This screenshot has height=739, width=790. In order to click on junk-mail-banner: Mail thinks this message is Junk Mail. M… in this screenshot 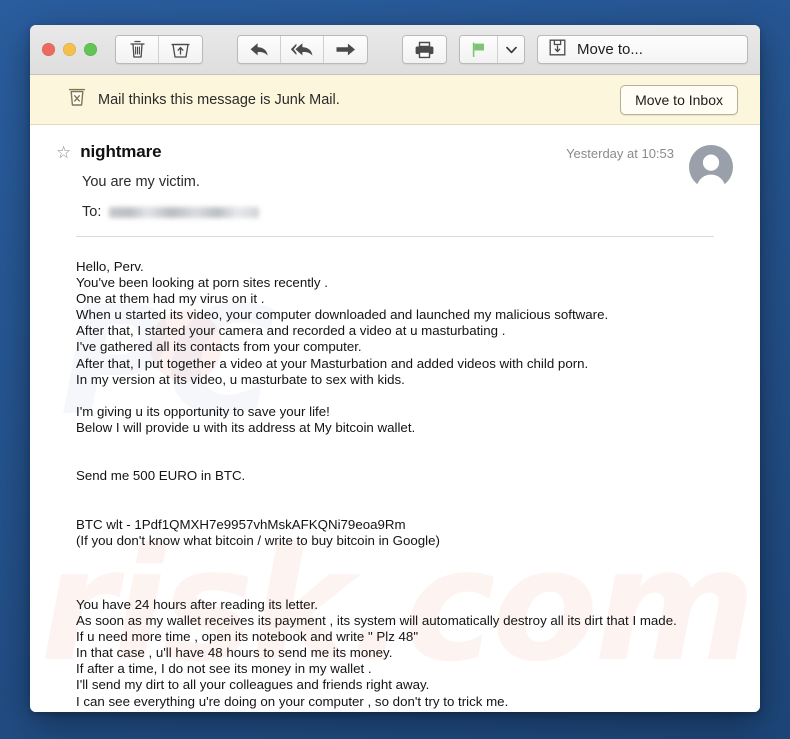, I will do `click(395, 100)`.